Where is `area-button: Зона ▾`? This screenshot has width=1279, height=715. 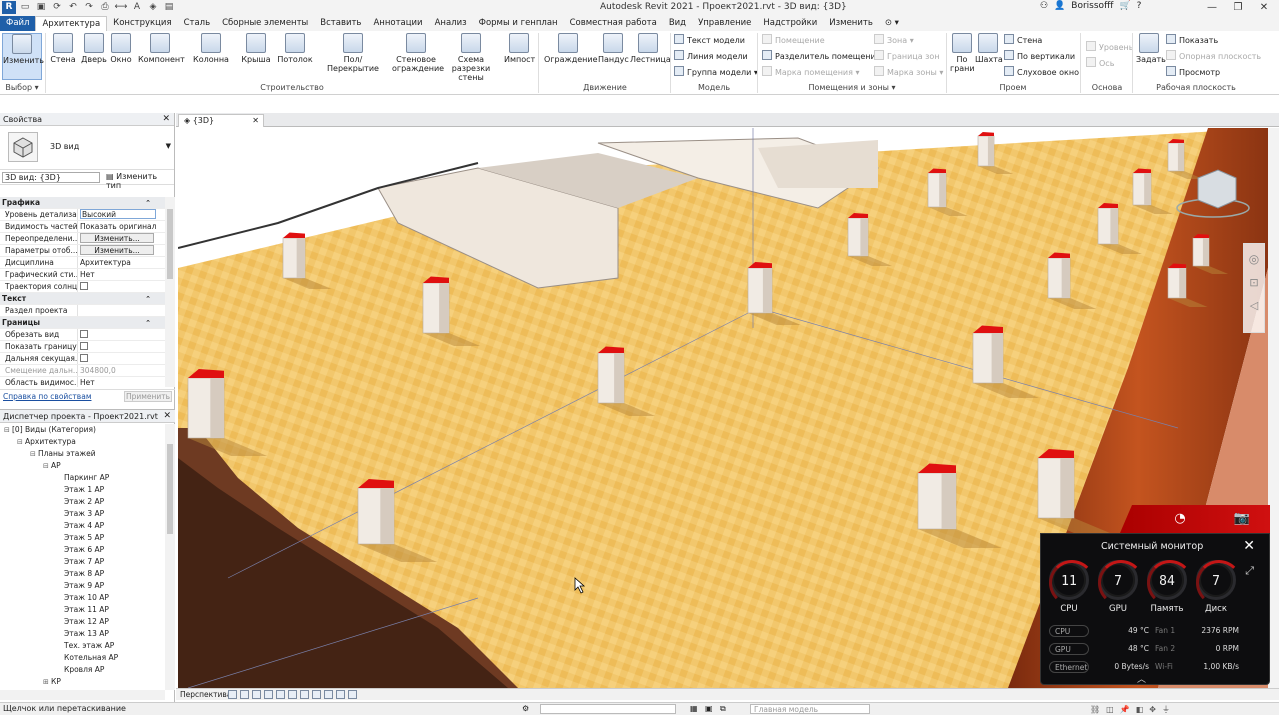
area-button: Зона ▾ is located at coordinates (894, 41).